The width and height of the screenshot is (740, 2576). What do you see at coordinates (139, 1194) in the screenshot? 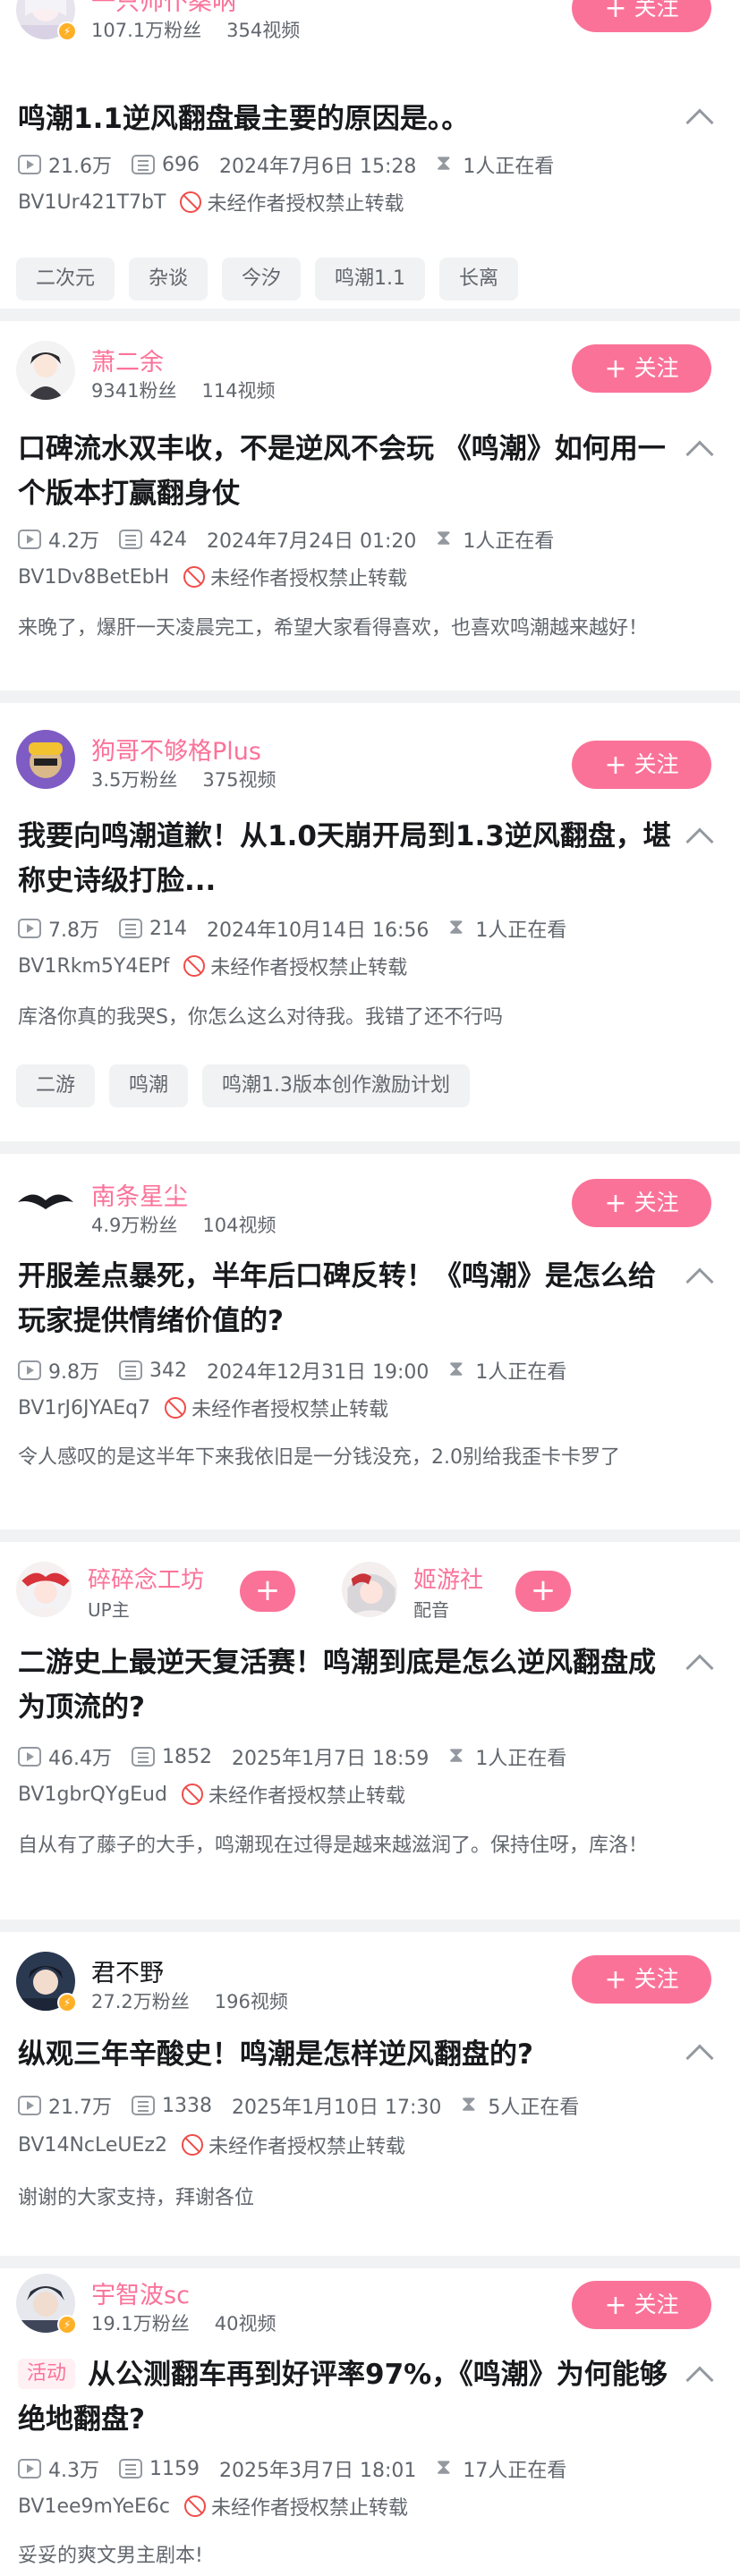
I see `uploader-name: 南条星尘` at bounding box center [139, 1194].